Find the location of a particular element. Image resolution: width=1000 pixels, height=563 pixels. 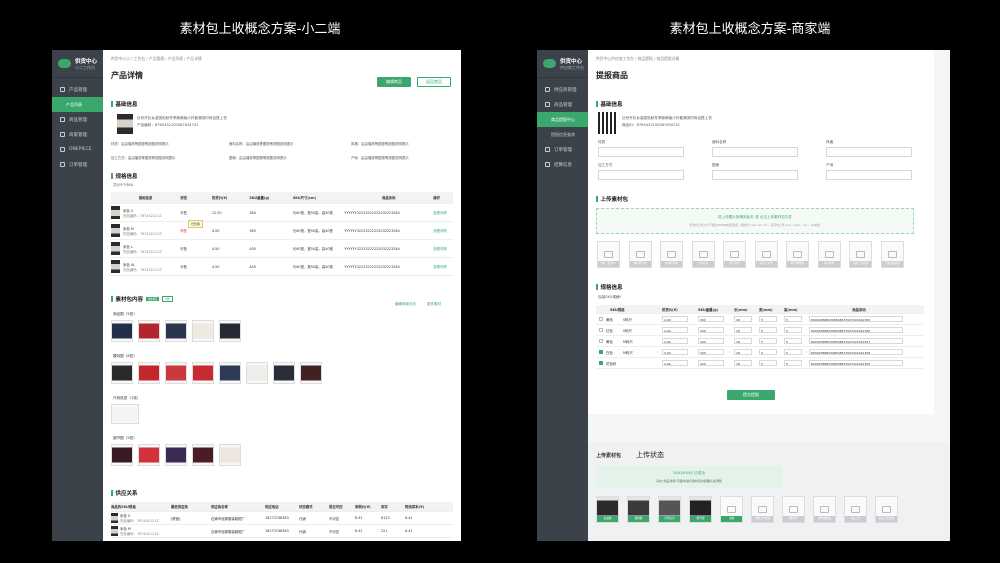

upload-tile: 主图（最多5） is located at coordinates (608, 254).